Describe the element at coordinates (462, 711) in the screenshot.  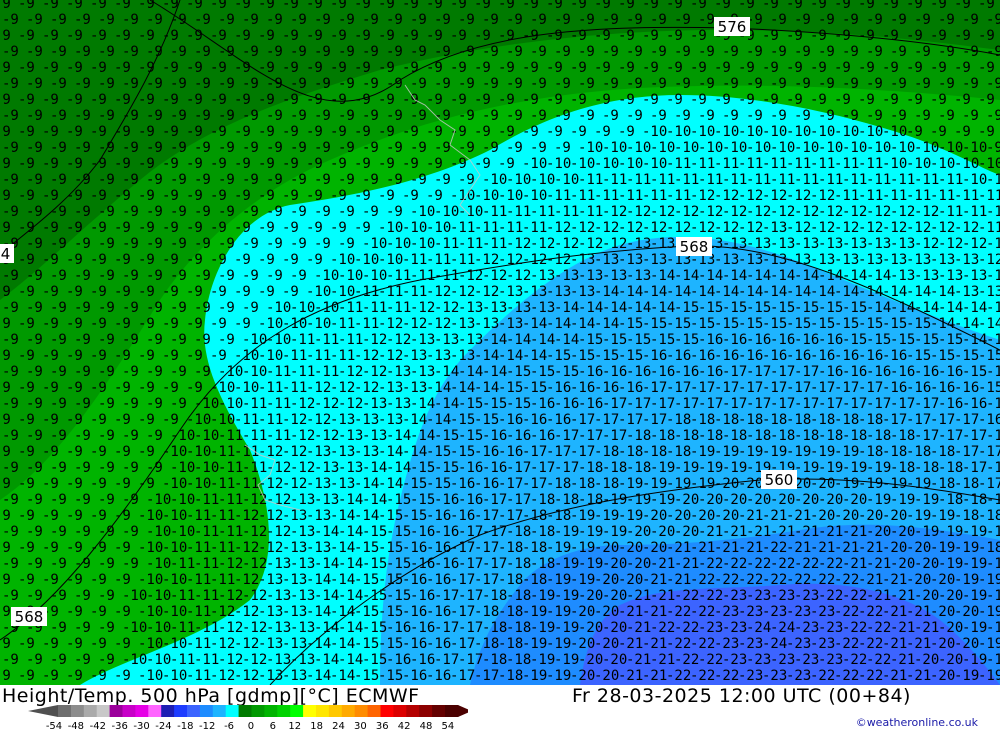
I see `scale-arrow-right` at that location.